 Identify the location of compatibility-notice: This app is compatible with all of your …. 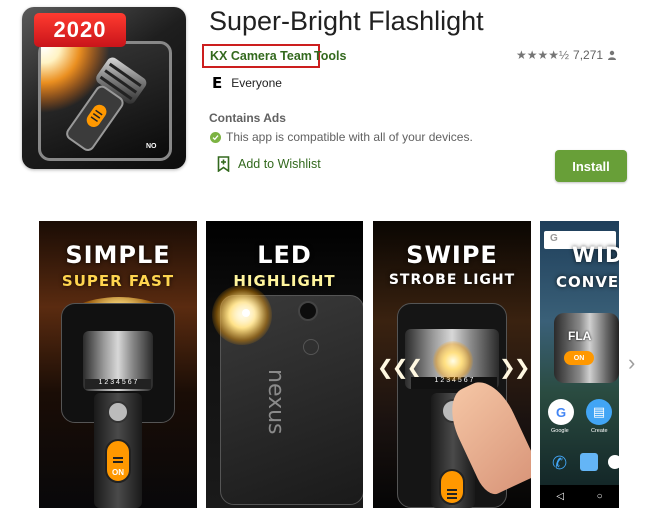
(341, 137).